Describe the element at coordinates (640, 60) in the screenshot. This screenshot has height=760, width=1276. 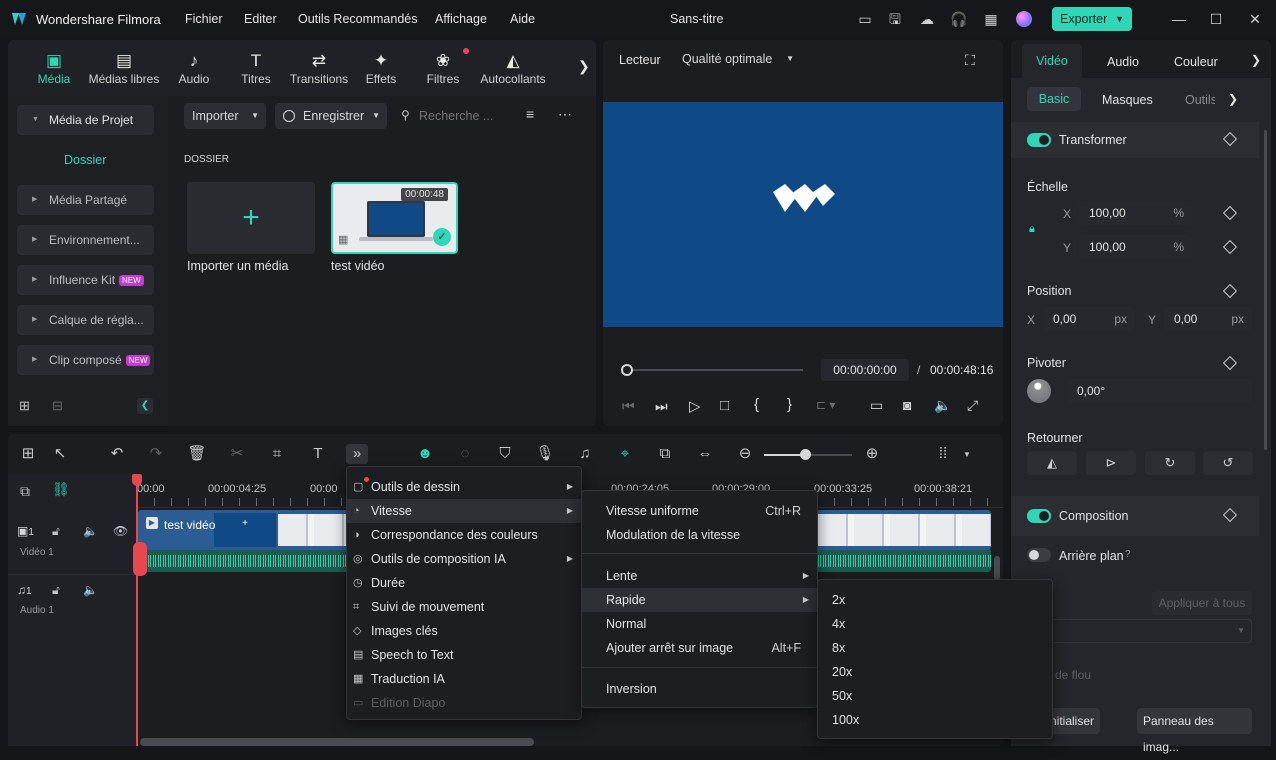
I see `player-tab: Lecteur` at that location.